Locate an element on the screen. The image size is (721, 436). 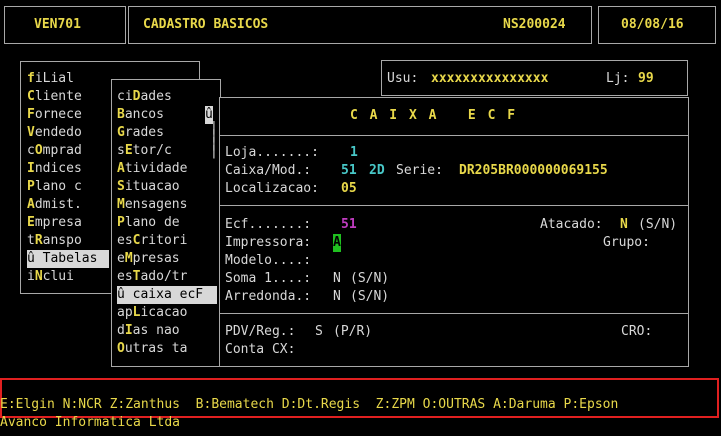
sub-menu-item-label: presas is located at coordinates (156, 258).